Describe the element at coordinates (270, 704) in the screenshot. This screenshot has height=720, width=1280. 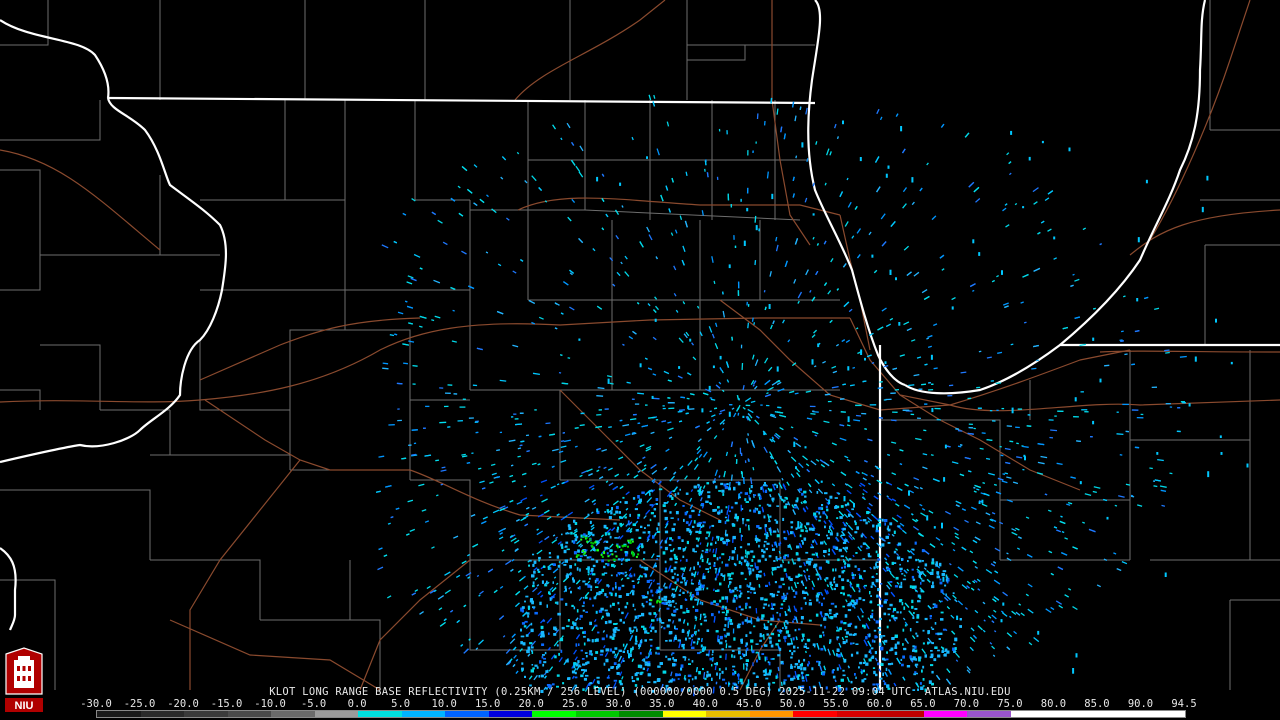
I see `scale-label: -10.0` at that location.